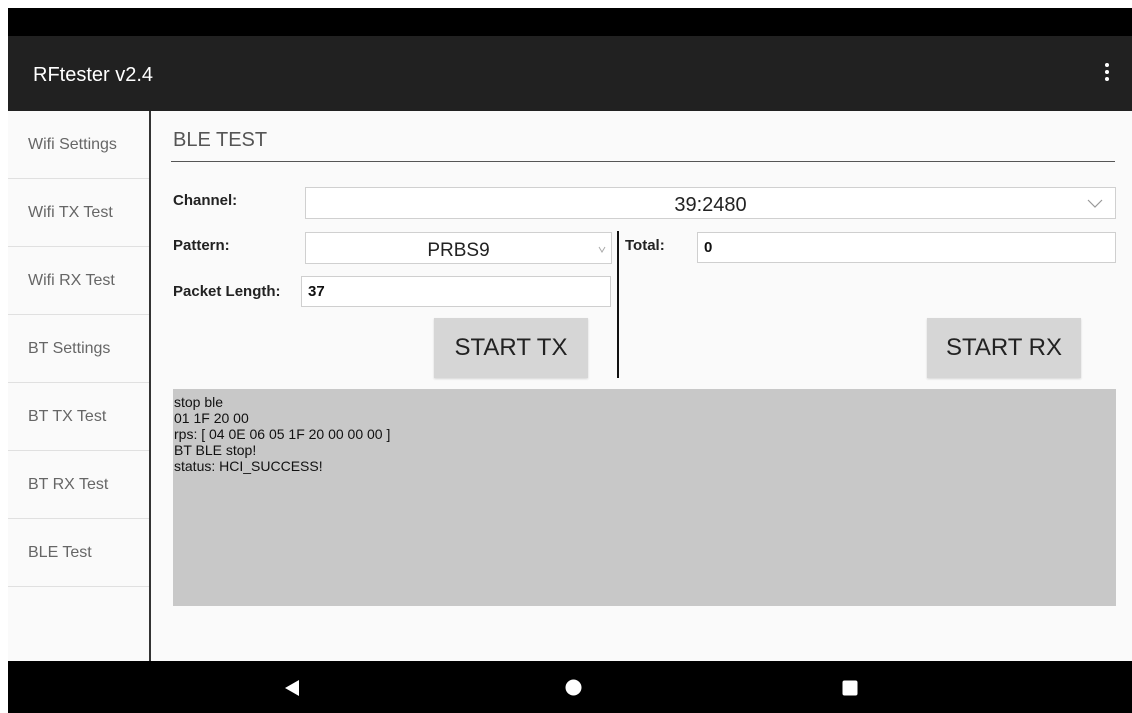  What do you see at coordinates (60, 552) in the screenshot?
I see `sidebar-item-label: BLE Test` at bounding box center [60, 552].